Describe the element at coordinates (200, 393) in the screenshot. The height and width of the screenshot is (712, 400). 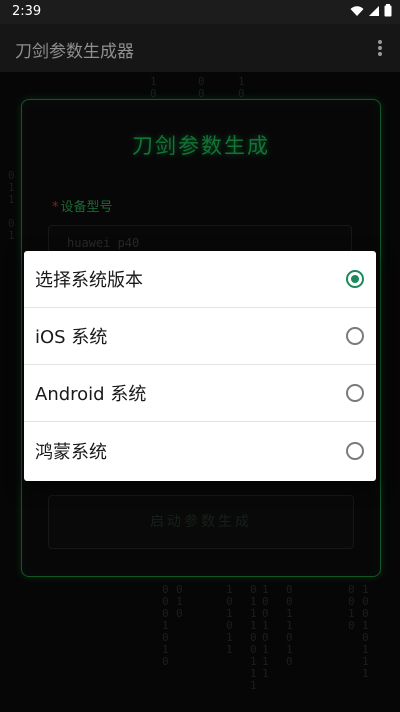
I see `option-android: Android 系统` at that location.